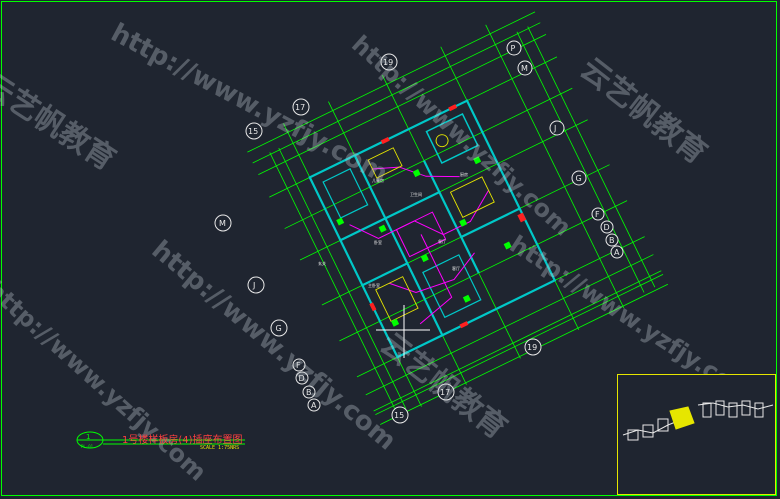 The width and height of the screenshot is (780, 499). Describe the element at coordinates (374, 285) in the screenshot. I see `room-label: 主卧室` at that location.